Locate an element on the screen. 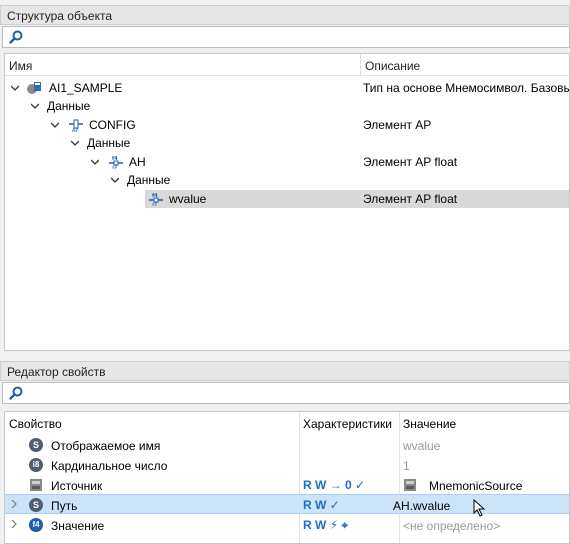 The image size is (570, 544). structure-pane-title: Структура объекта is located at coordinates (285, 15).